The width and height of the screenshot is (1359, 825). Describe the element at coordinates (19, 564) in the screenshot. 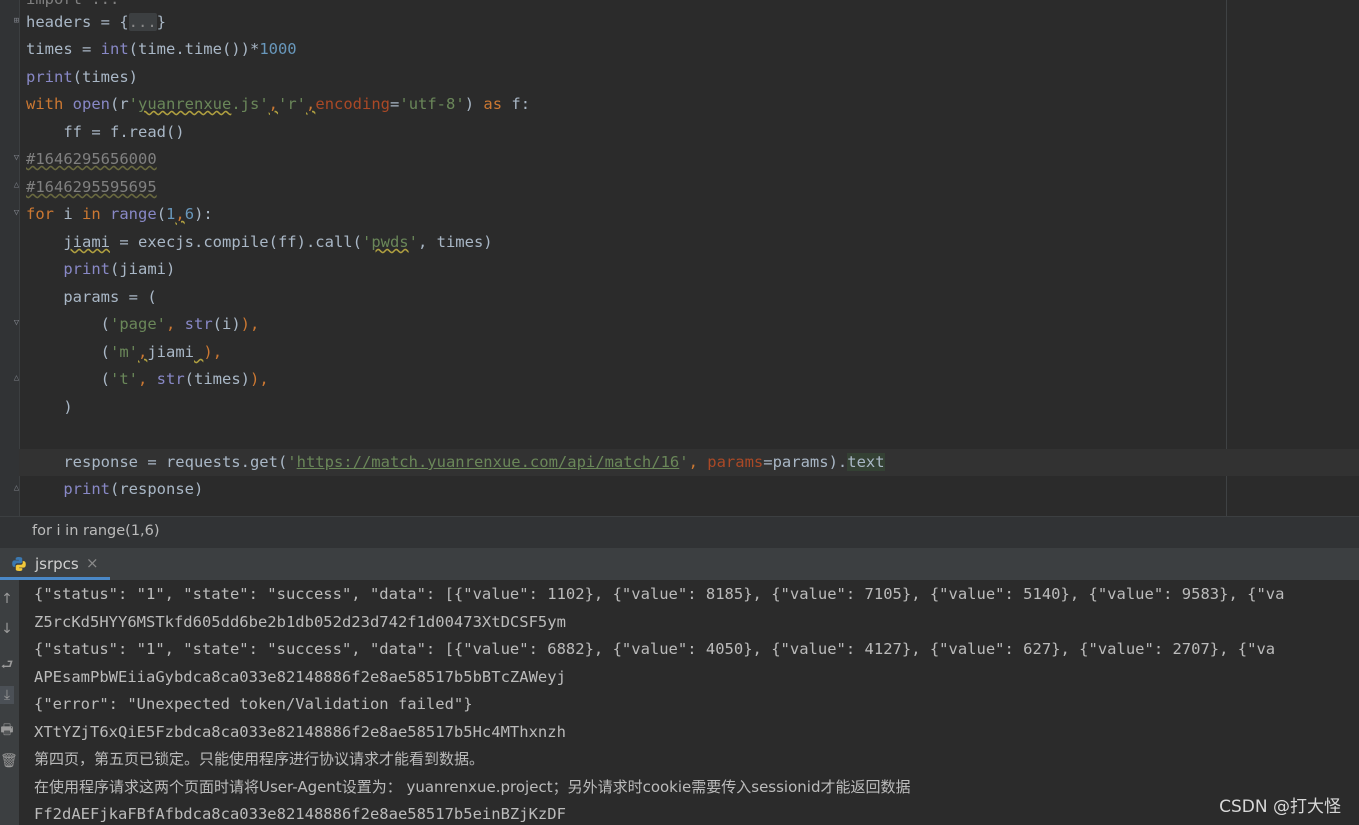

I see `python-icon` at that location.